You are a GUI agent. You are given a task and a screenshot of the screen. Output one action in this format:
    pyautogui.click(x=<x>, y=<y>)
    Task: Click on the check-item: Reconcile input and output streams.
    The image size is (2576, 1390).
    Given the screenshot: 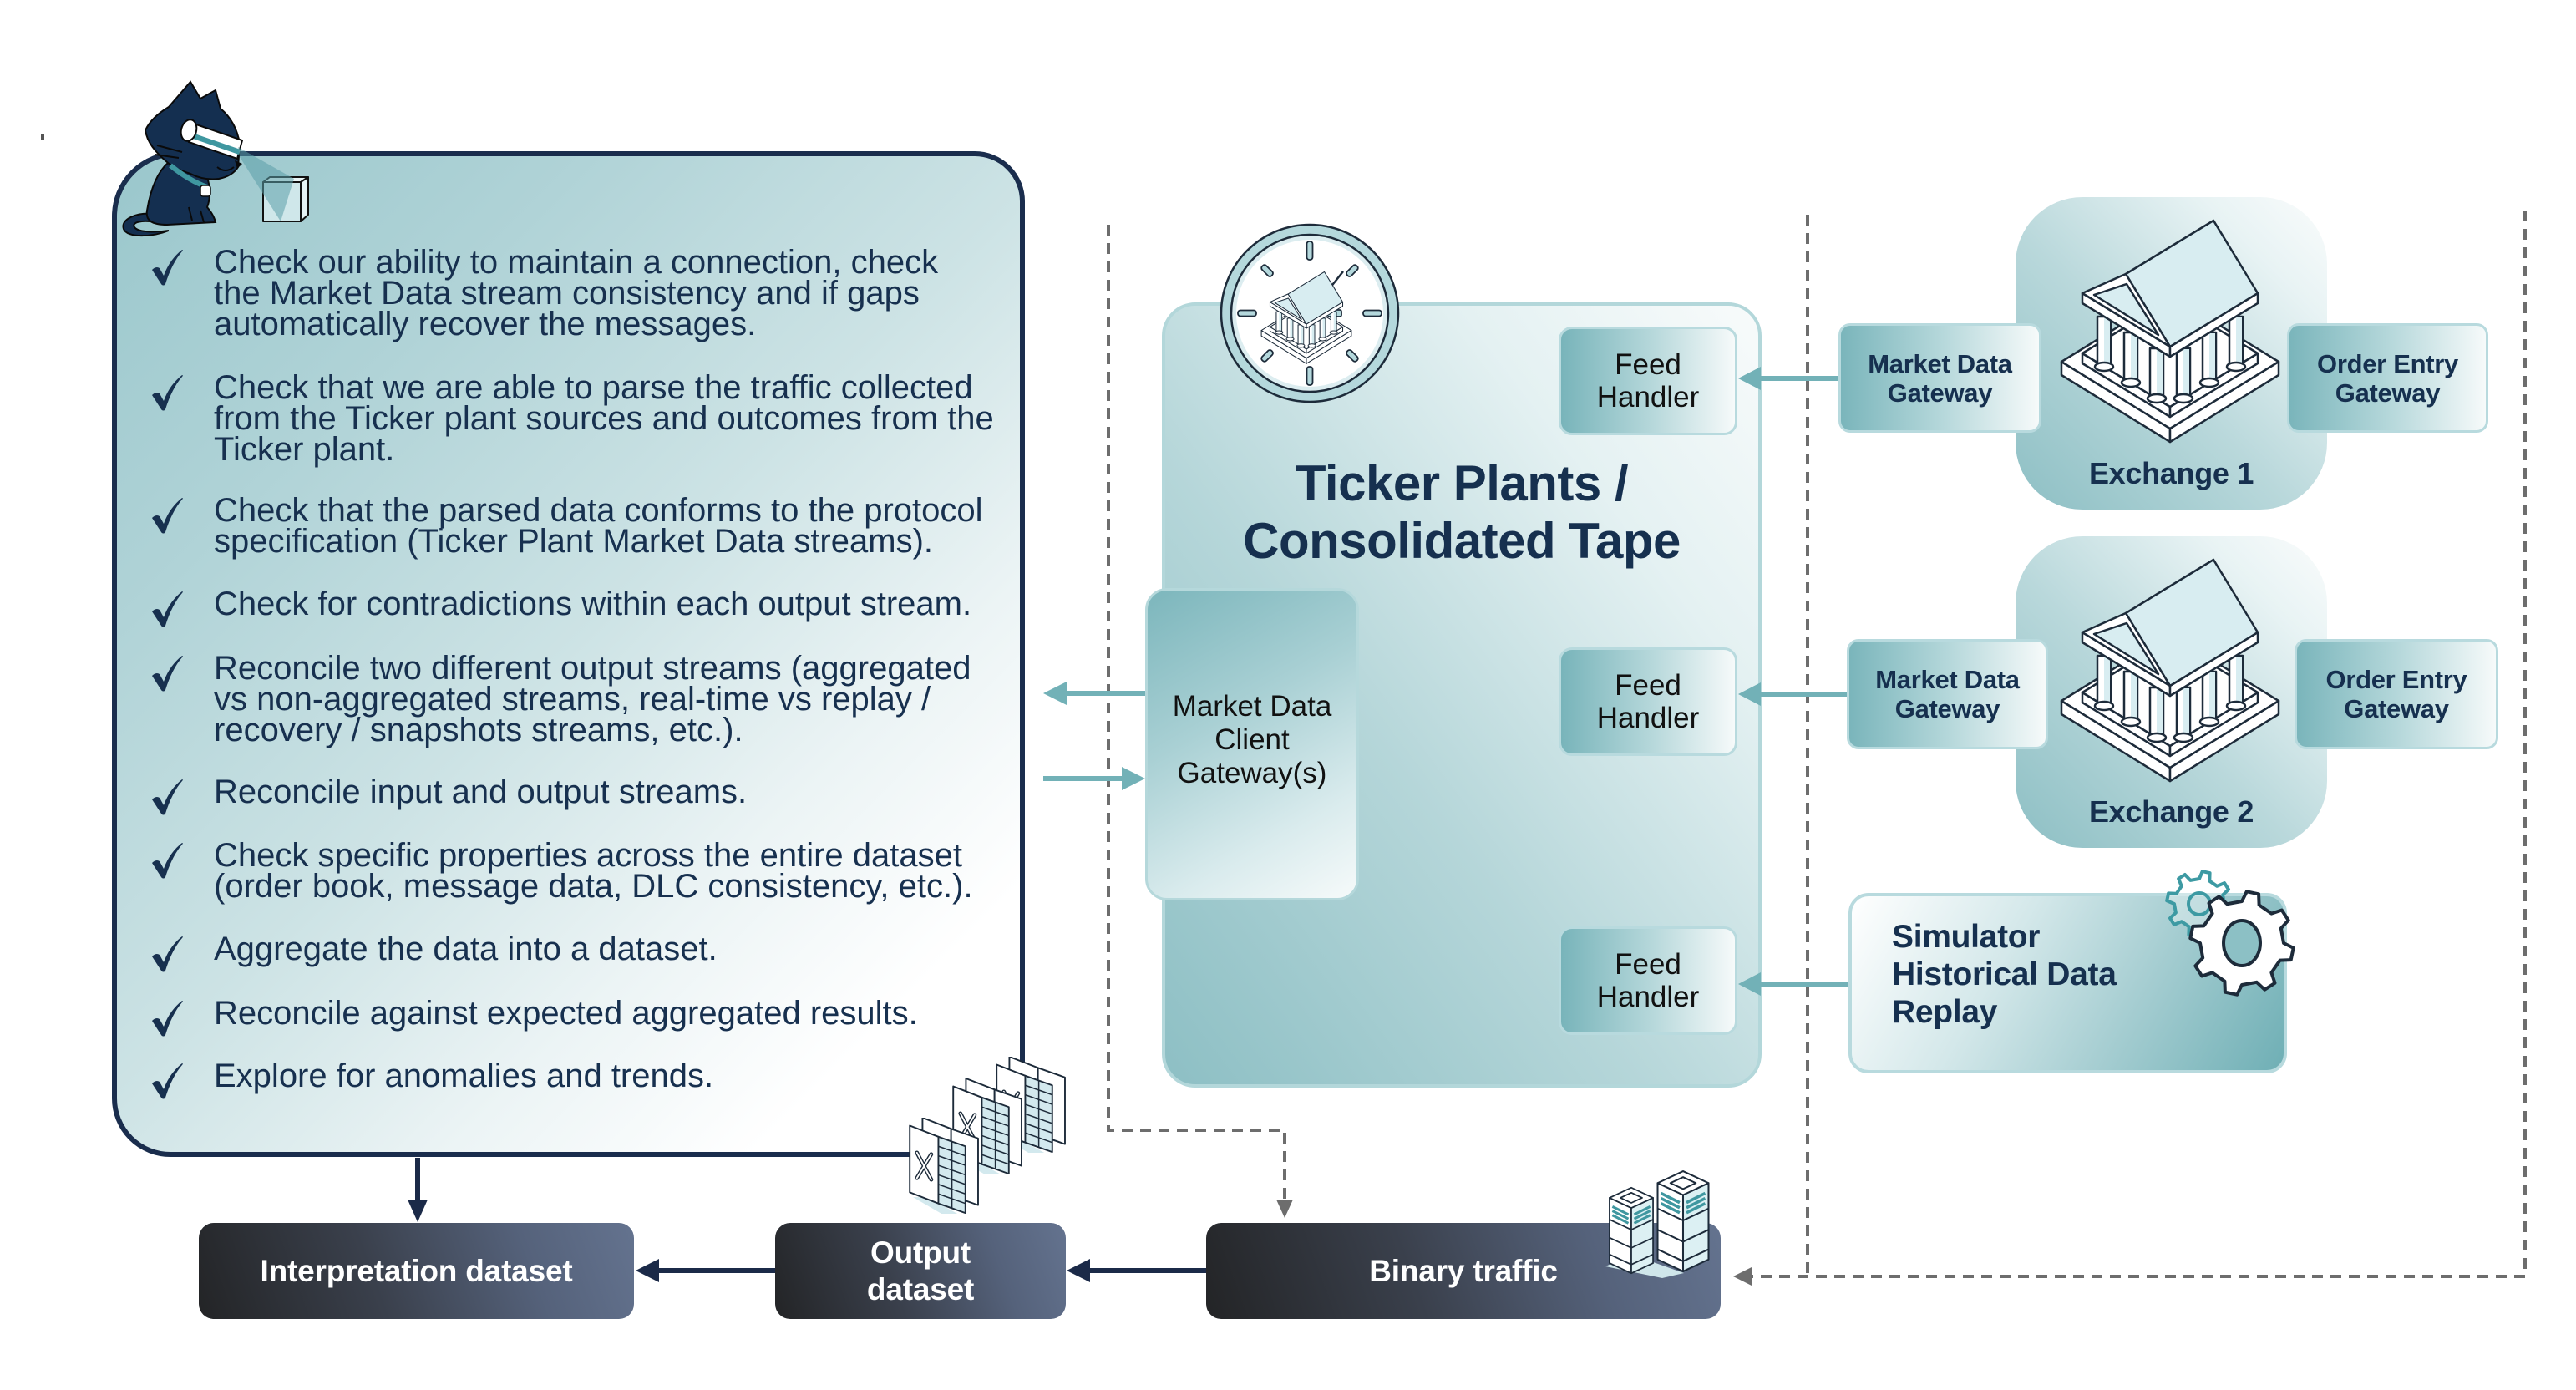 What is the action you would take?
    pyautogui.click(x=585, y=792)
    